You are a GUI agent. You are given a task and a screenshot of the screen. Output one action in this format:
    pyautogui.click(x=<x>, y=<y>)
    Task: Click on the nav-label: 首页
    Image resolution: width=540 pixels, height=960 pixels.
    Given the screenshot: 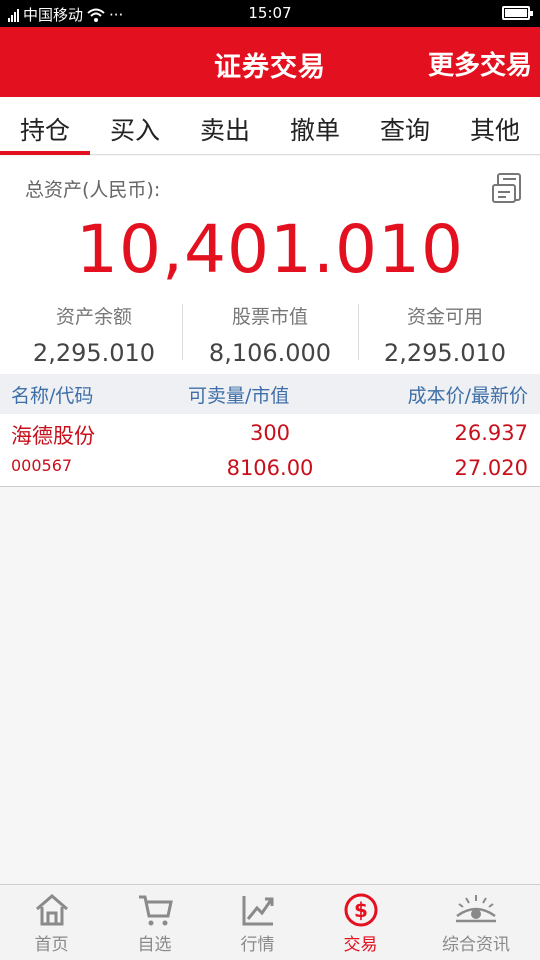 What is the action you would take?
    pyautogui.click(x=51, y=945)
    